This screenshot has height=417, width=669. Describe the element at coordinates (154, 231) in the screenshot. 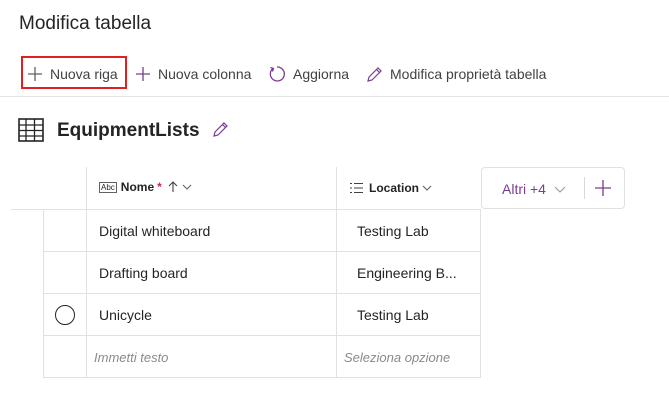

I see `cell-nome: Digital whiteboard` at that location.